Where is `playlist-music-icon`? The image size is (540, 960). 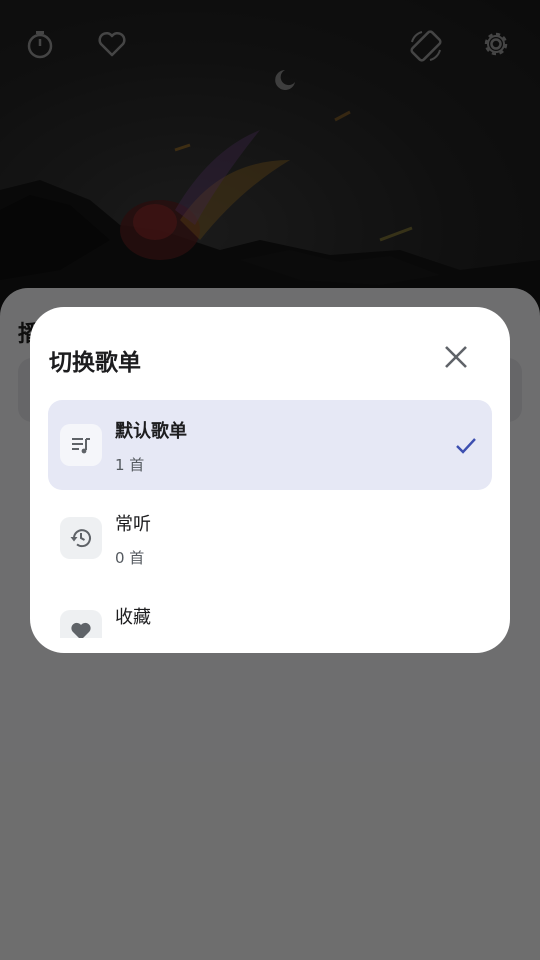
playlist-music-icon is located at coordinates (81, 445).